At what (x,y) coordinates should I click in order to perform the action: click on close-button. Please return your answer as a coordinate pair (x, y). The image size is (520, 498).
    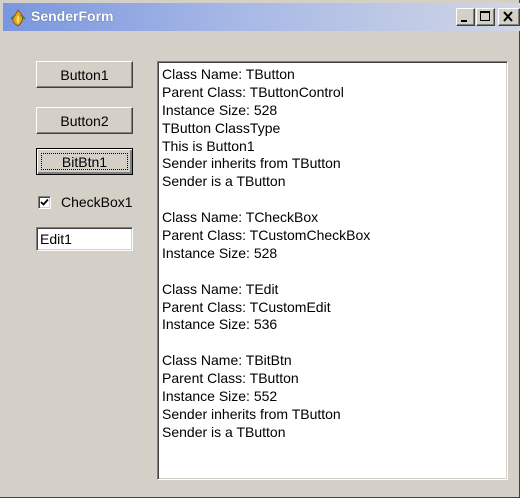
    Looking at the image, I should click on (509, 17).